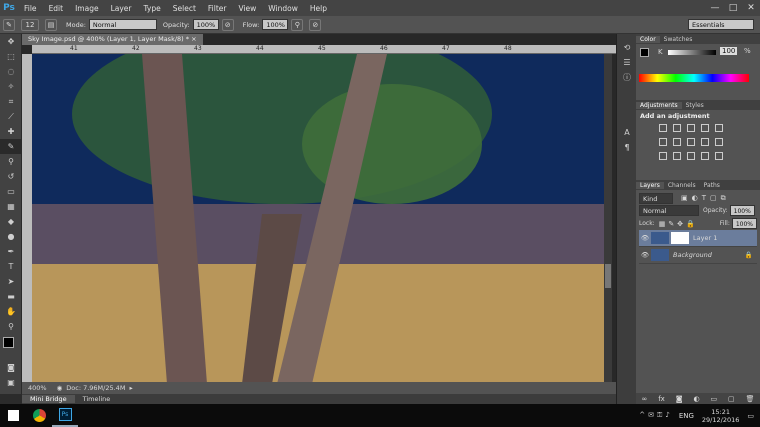  Describe the element at coordinates (680, 238) in the screenshot. I see `layer-mask-thumbnail` at that location.